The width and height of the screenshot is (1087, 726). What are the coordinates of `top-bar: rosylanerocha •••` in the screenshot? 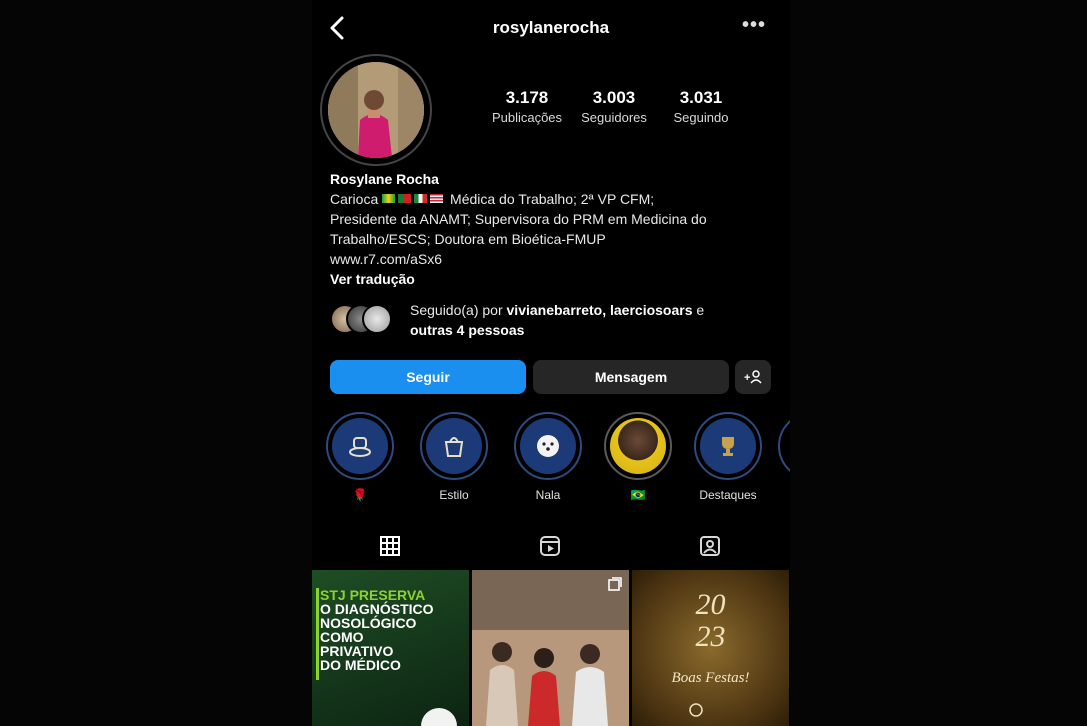 It's located at (551, 28).